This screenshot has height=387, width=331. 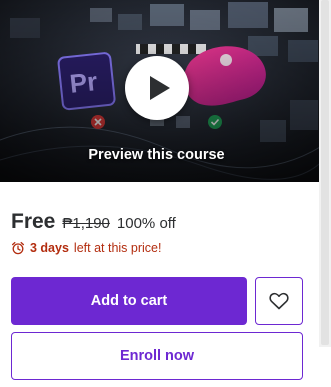 I want to click on wishlist-button, so click(x=279, y=301).